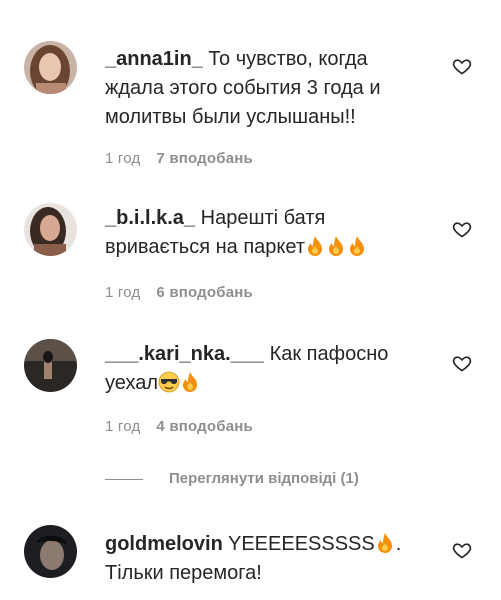 Image resolution: width=501 pixels, height=600 pixels. What do you see at coordinates (154, 59) in the screenshot?
I see `comment-username: _anna1in_` at bounding box center [154, 59].